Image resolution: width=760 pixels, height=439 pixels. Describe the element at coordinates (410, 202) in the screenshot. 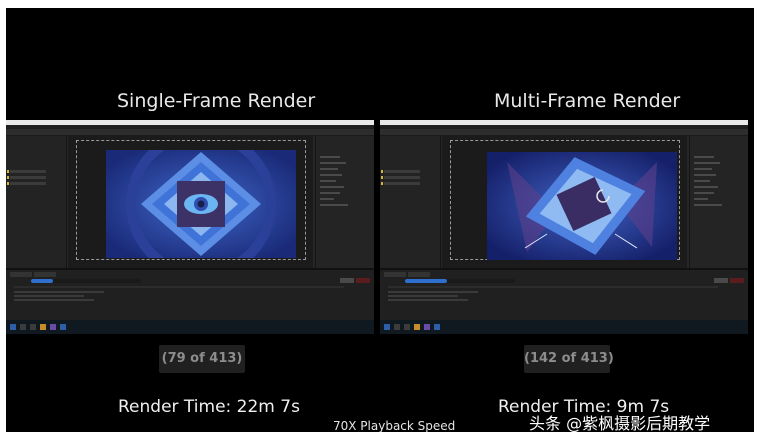

I see `right-project-panel` at that location.